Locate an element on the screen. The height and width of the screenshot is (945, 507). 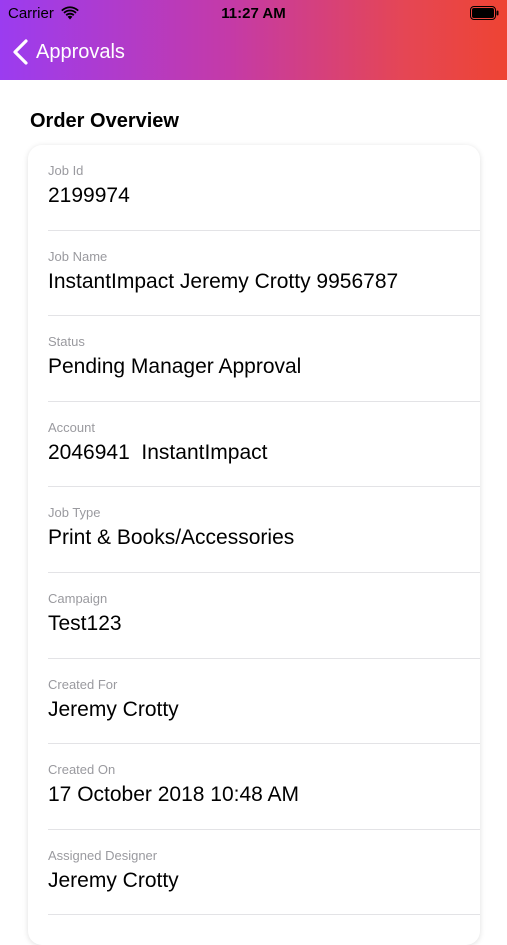
field-assigned-designer: Assigned Designer Jeremy Crotty is located at coordinates (254, 873).